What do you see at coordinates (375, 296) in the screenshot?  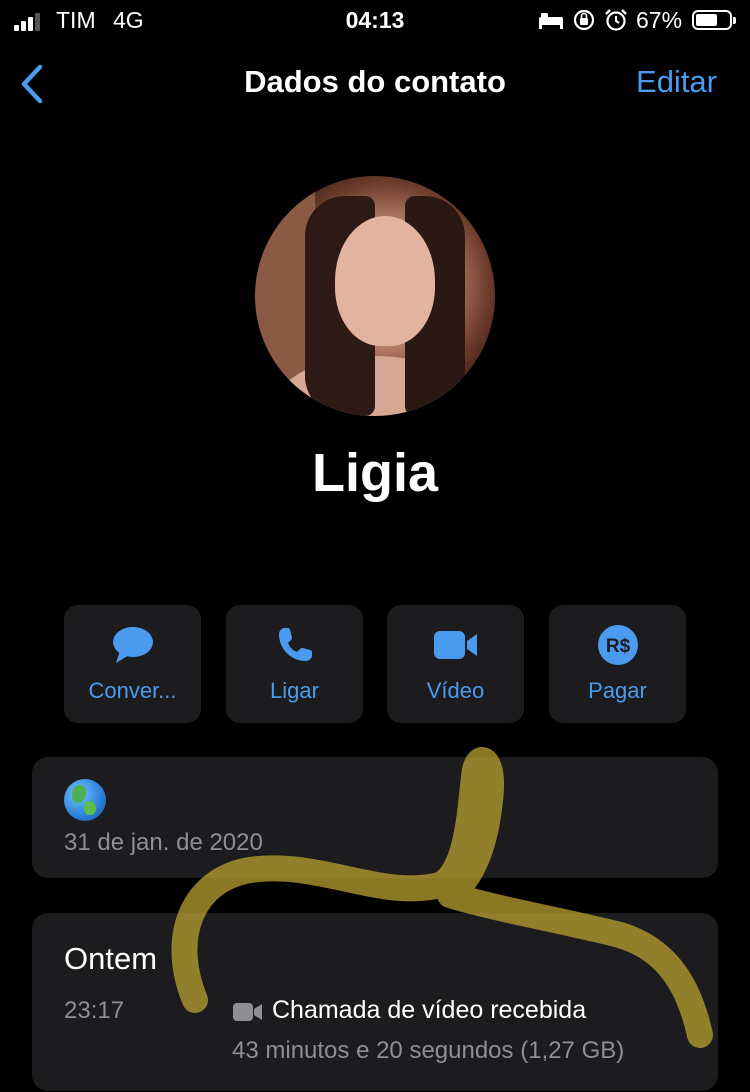 I see `avatar` at bounding box center [375, 296].